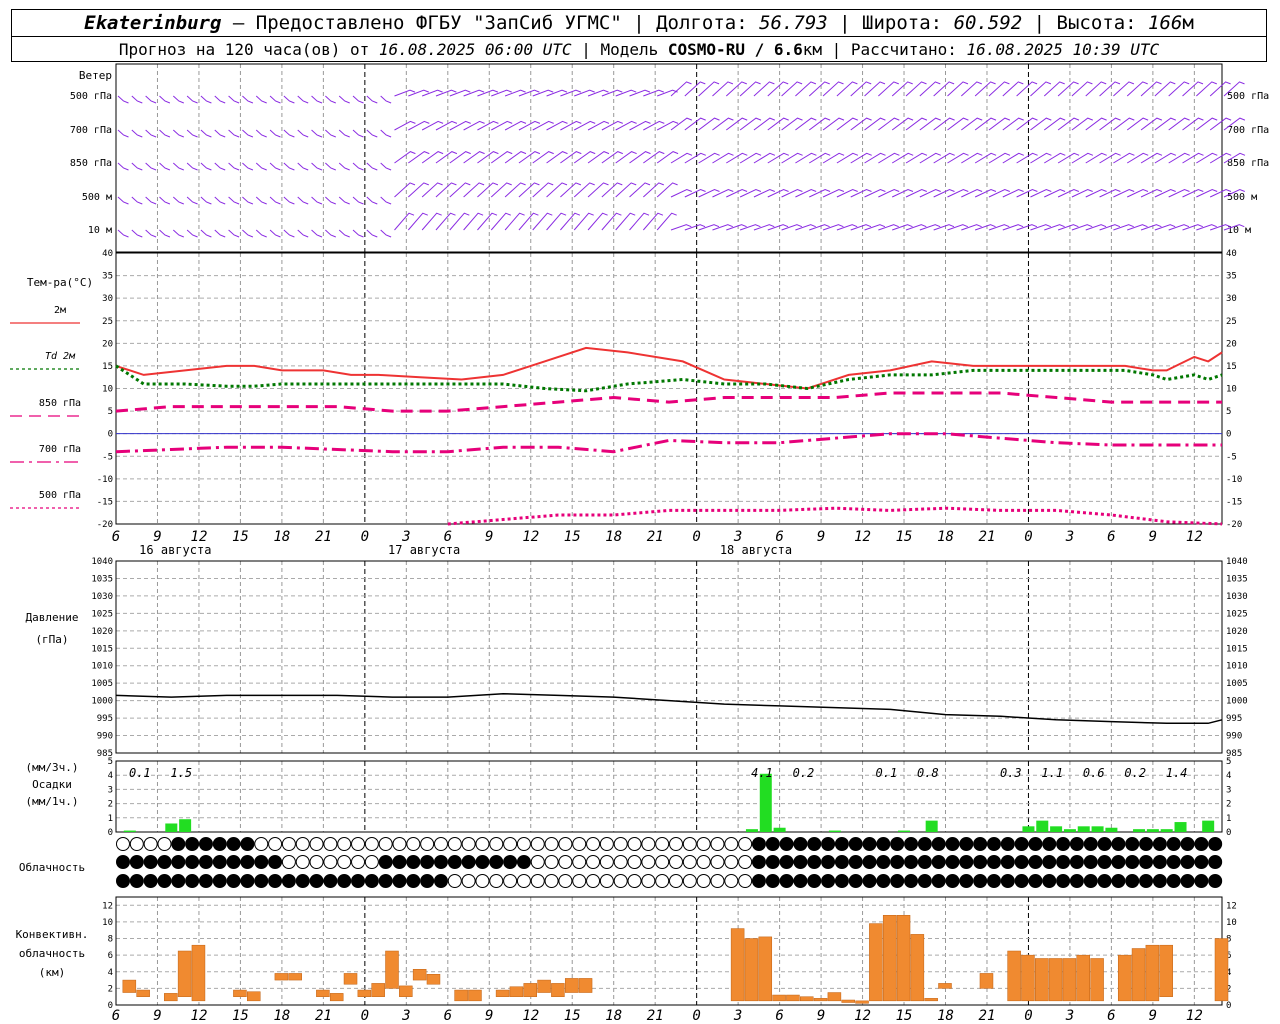  What do you see at coordinates (613, 537) in the screenshot?
I see `time-tick-label: 18` at bounding box center [613, 537].